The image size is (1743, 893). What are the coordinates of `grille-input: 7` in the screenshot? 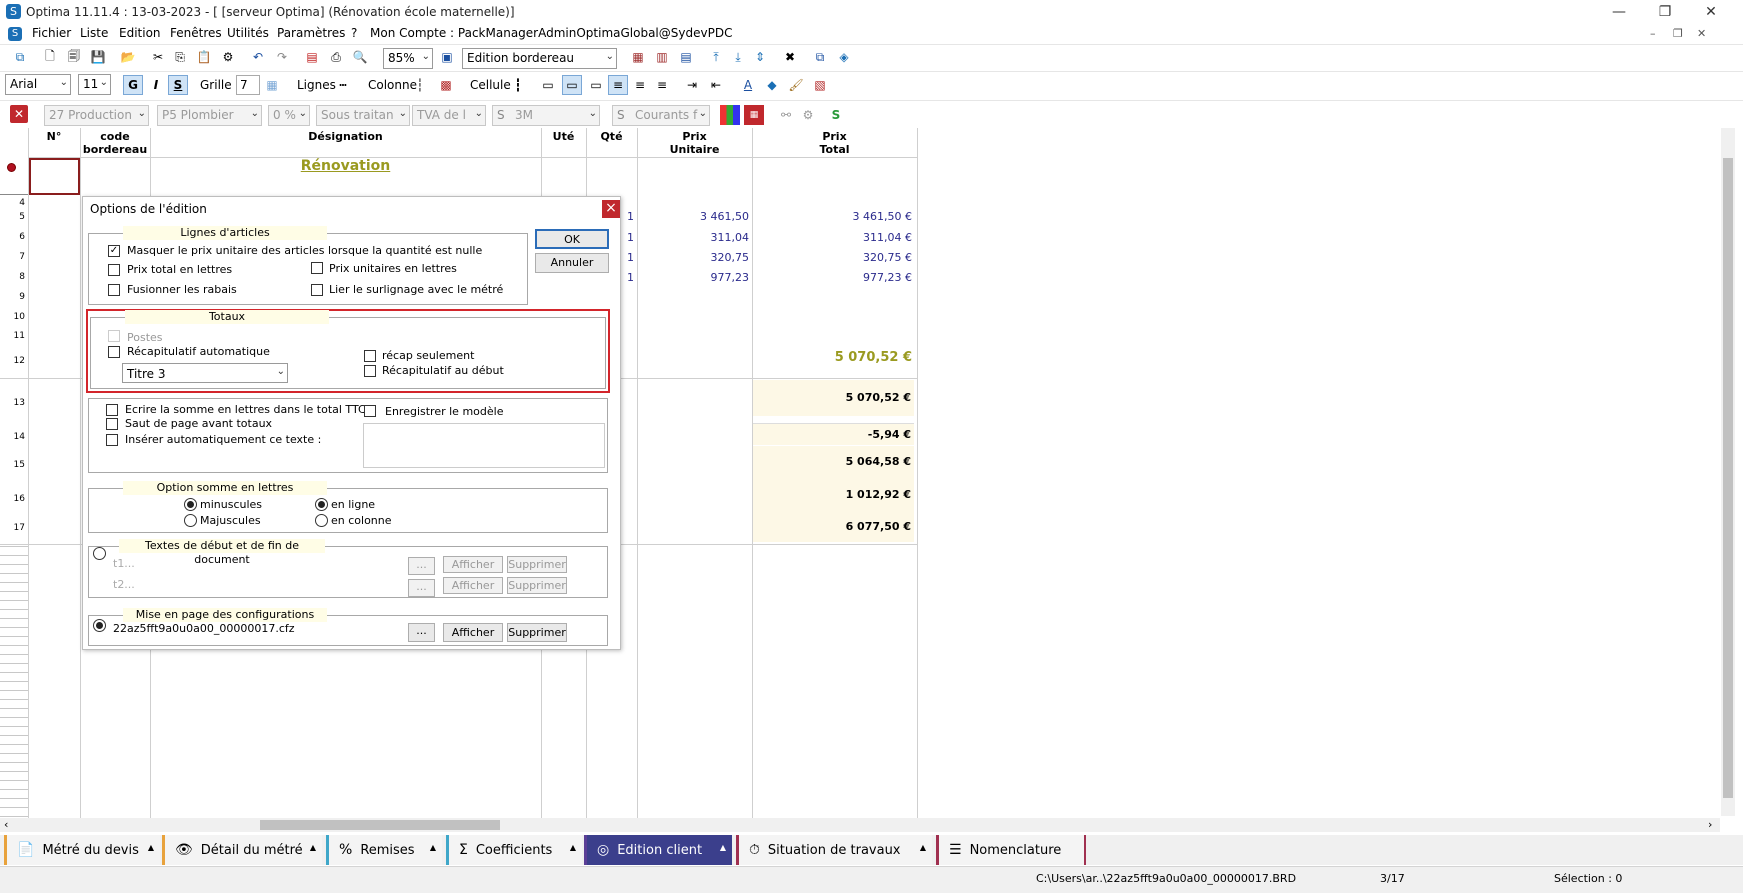 It's located at (248, 85).